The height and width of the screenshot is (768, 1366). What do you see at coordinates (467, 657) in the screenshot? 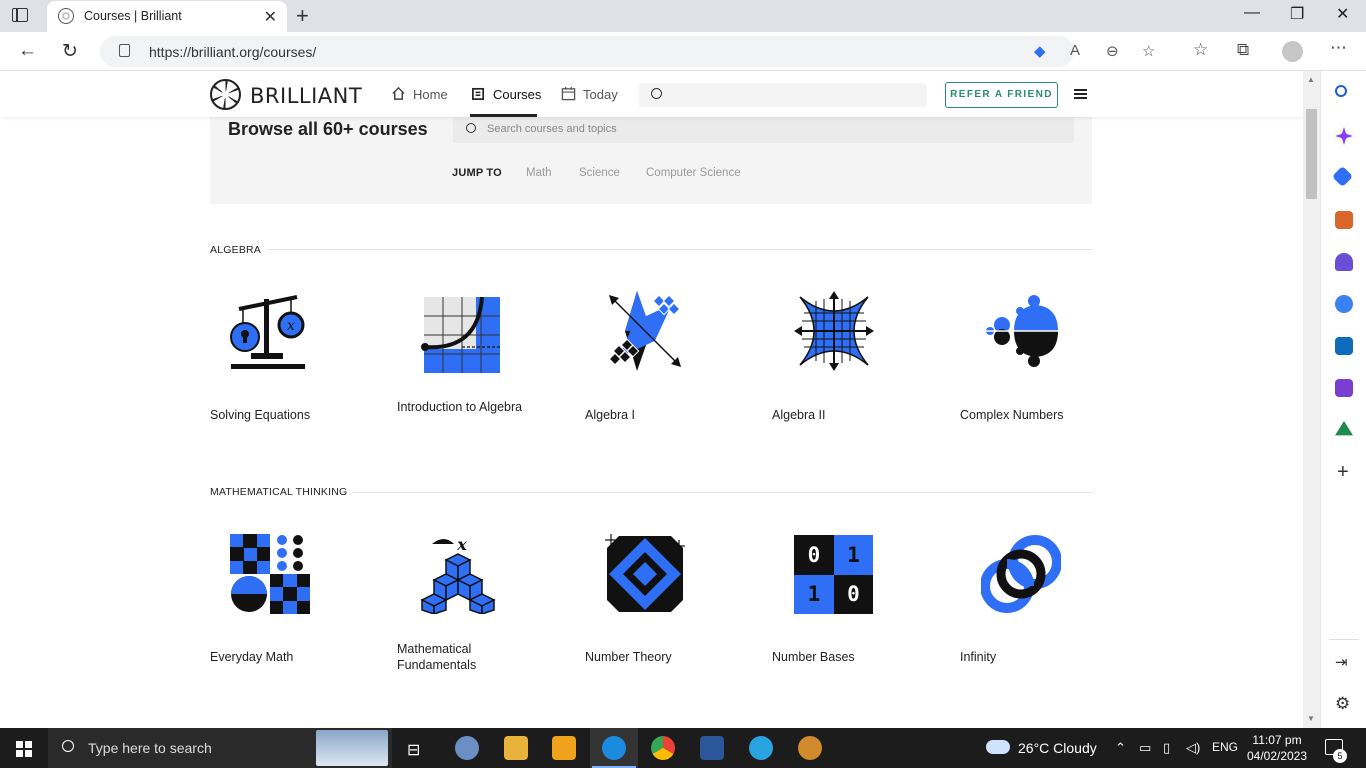
I see `course-mathematical-fundamentals: Mathematical Fundamentals` at bounding box center [467, 657].